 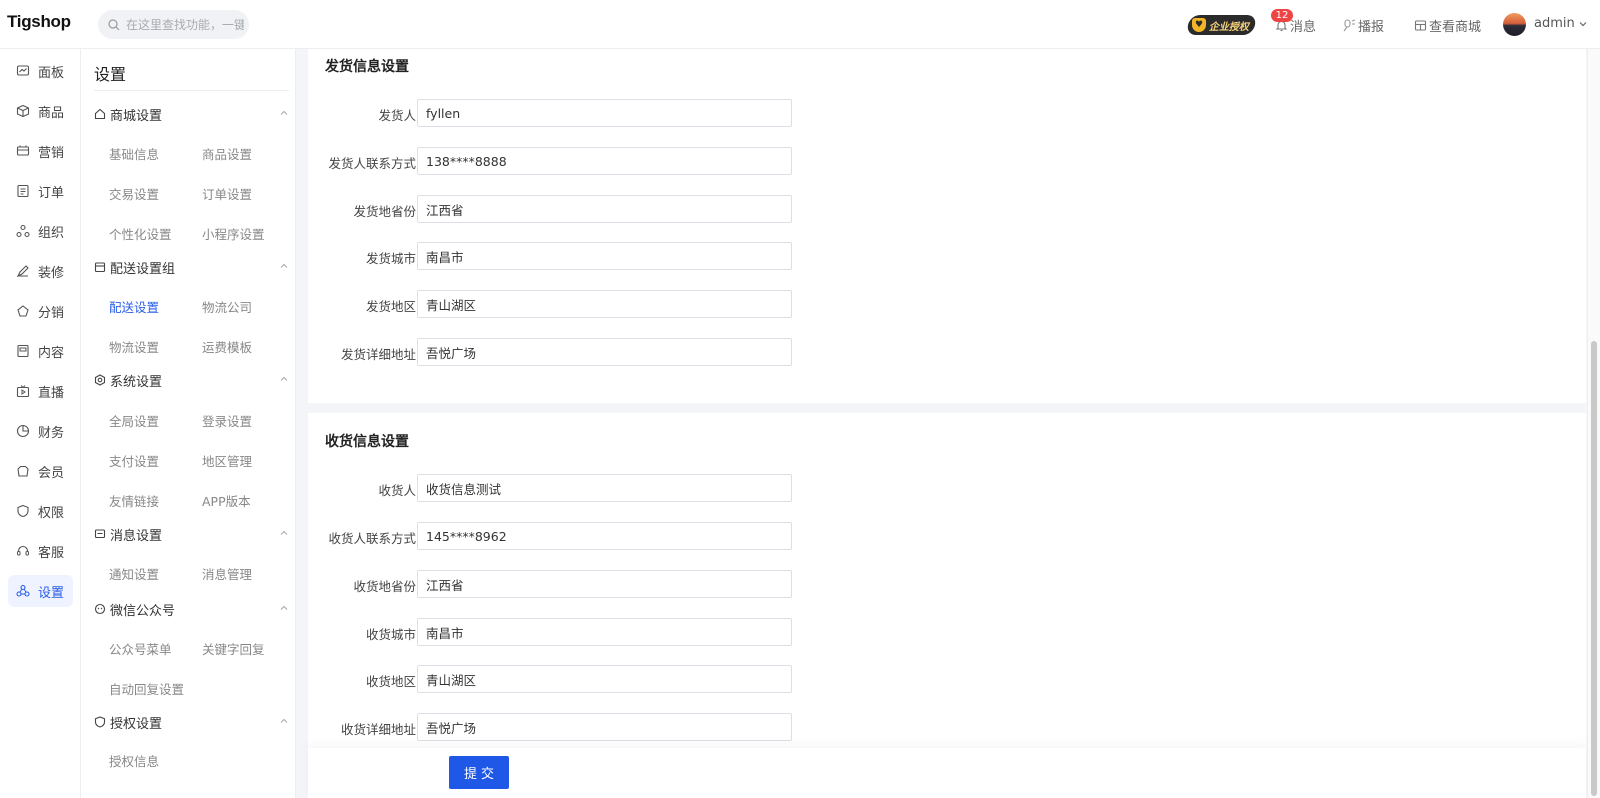 I want to click on scrollbar, so click(x=1593, y=423).